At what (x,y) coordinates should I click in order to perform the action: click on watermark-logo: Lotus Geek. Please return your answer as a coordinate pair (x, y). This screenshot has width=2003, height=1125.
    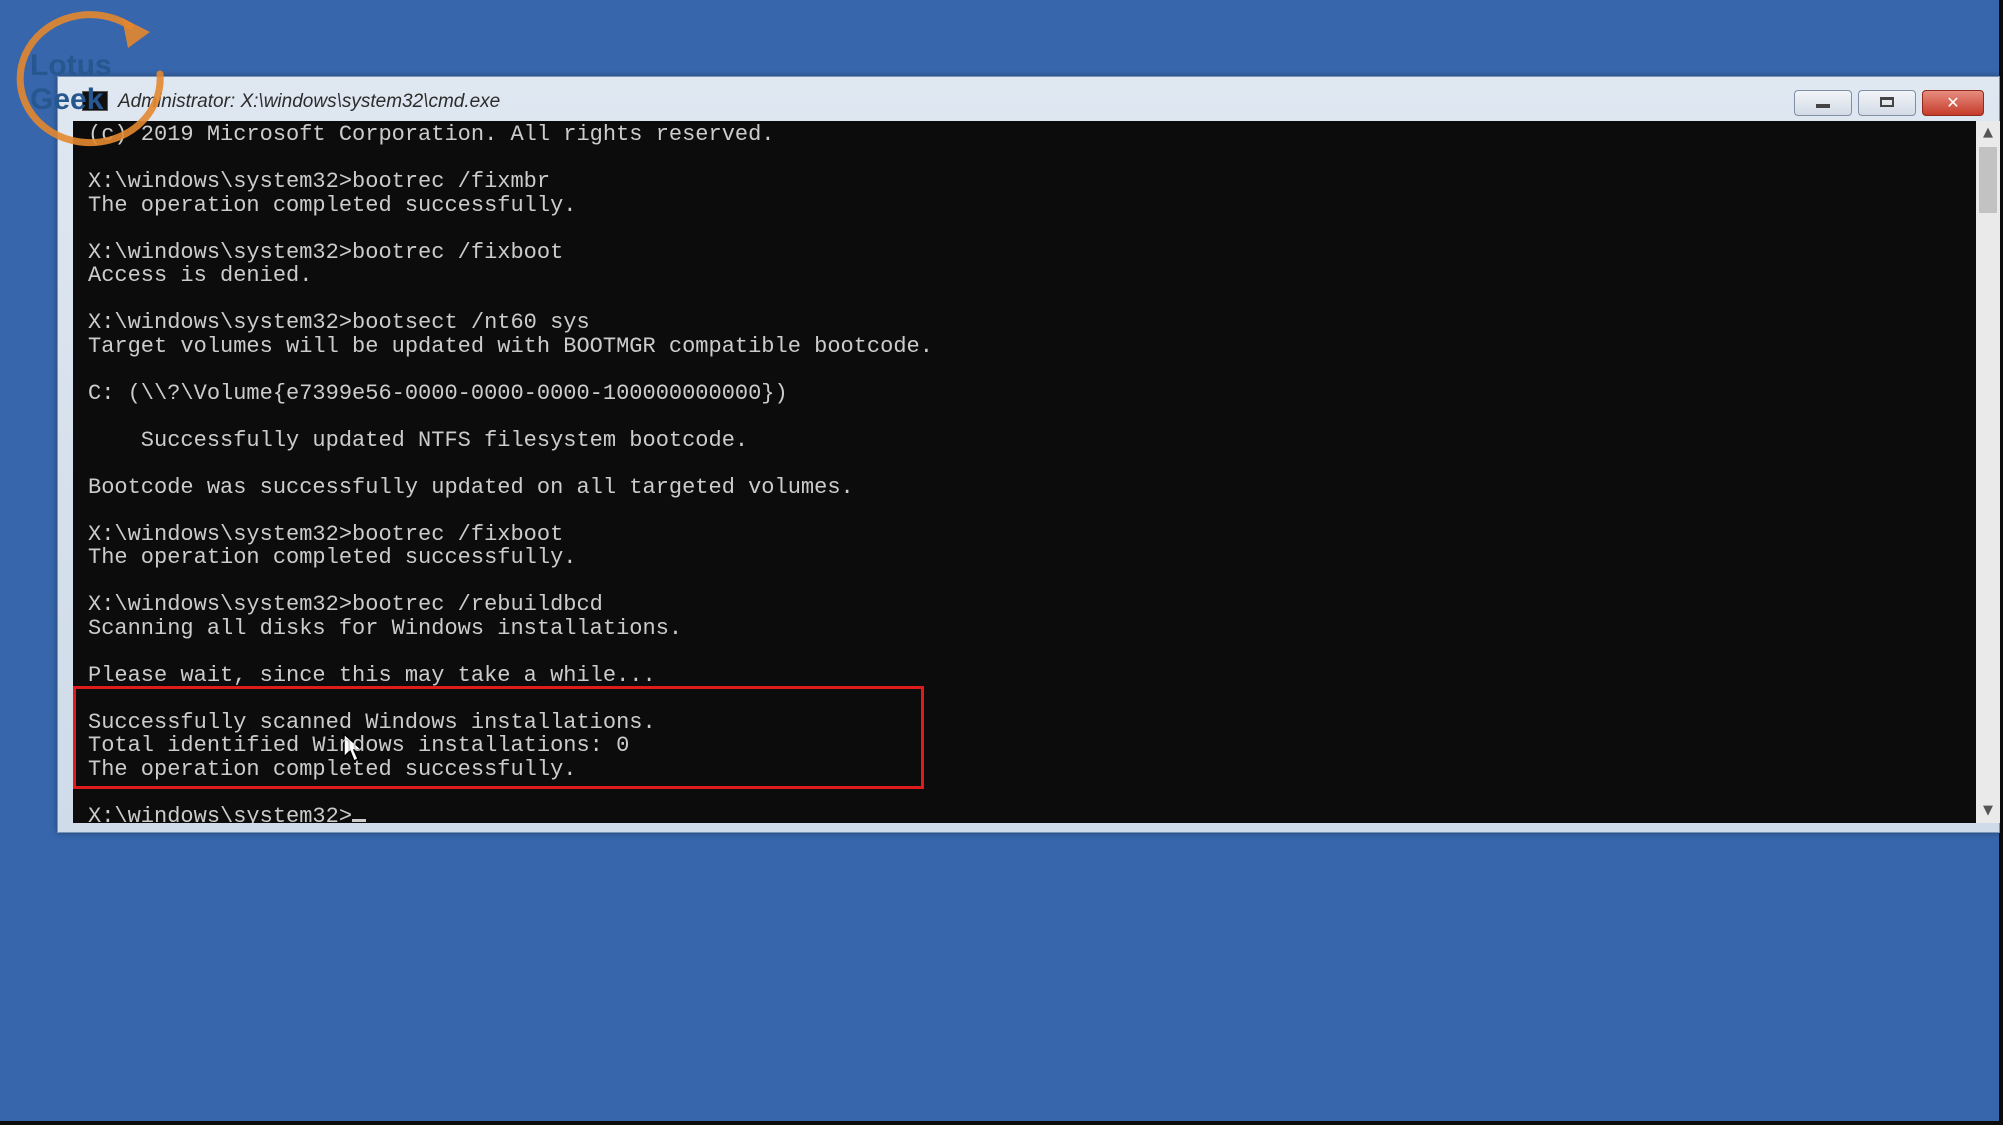
    Looking at the image, I should click on (97, 79).